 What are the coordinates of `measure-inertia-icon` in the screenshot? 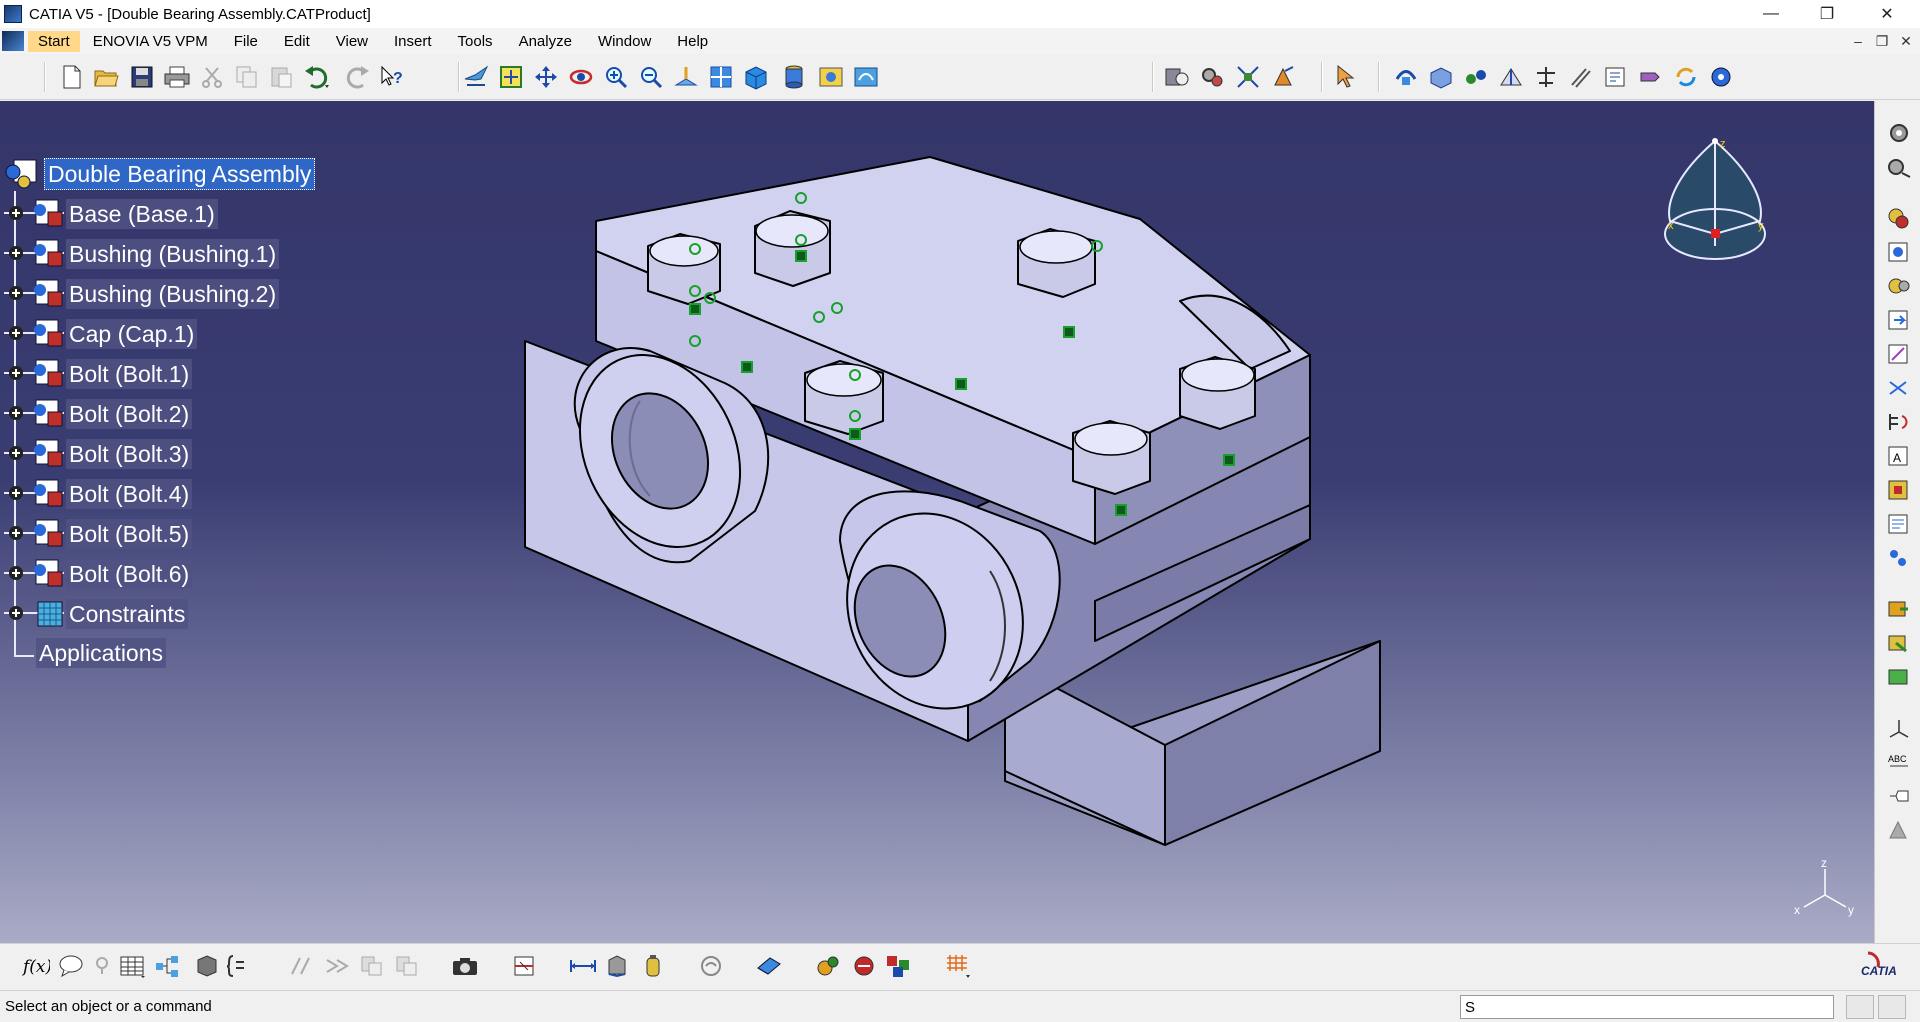 It's located at (653, 966).